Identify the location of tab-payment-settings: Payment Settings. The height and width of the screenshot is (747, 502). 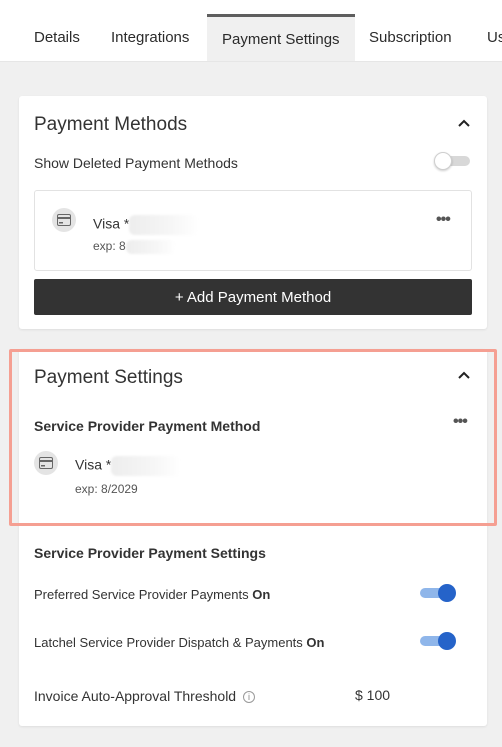
(281, 37).